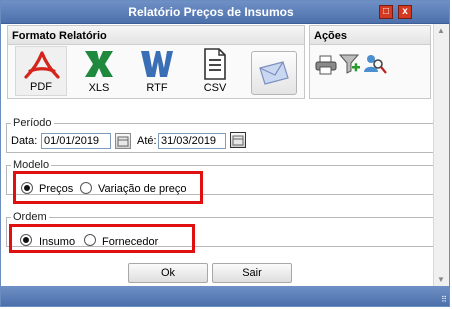  What do you see at coordinates (32, 123) in the screenshot?
I see `periodo-legend: Período` at bounding box center [32, 123].